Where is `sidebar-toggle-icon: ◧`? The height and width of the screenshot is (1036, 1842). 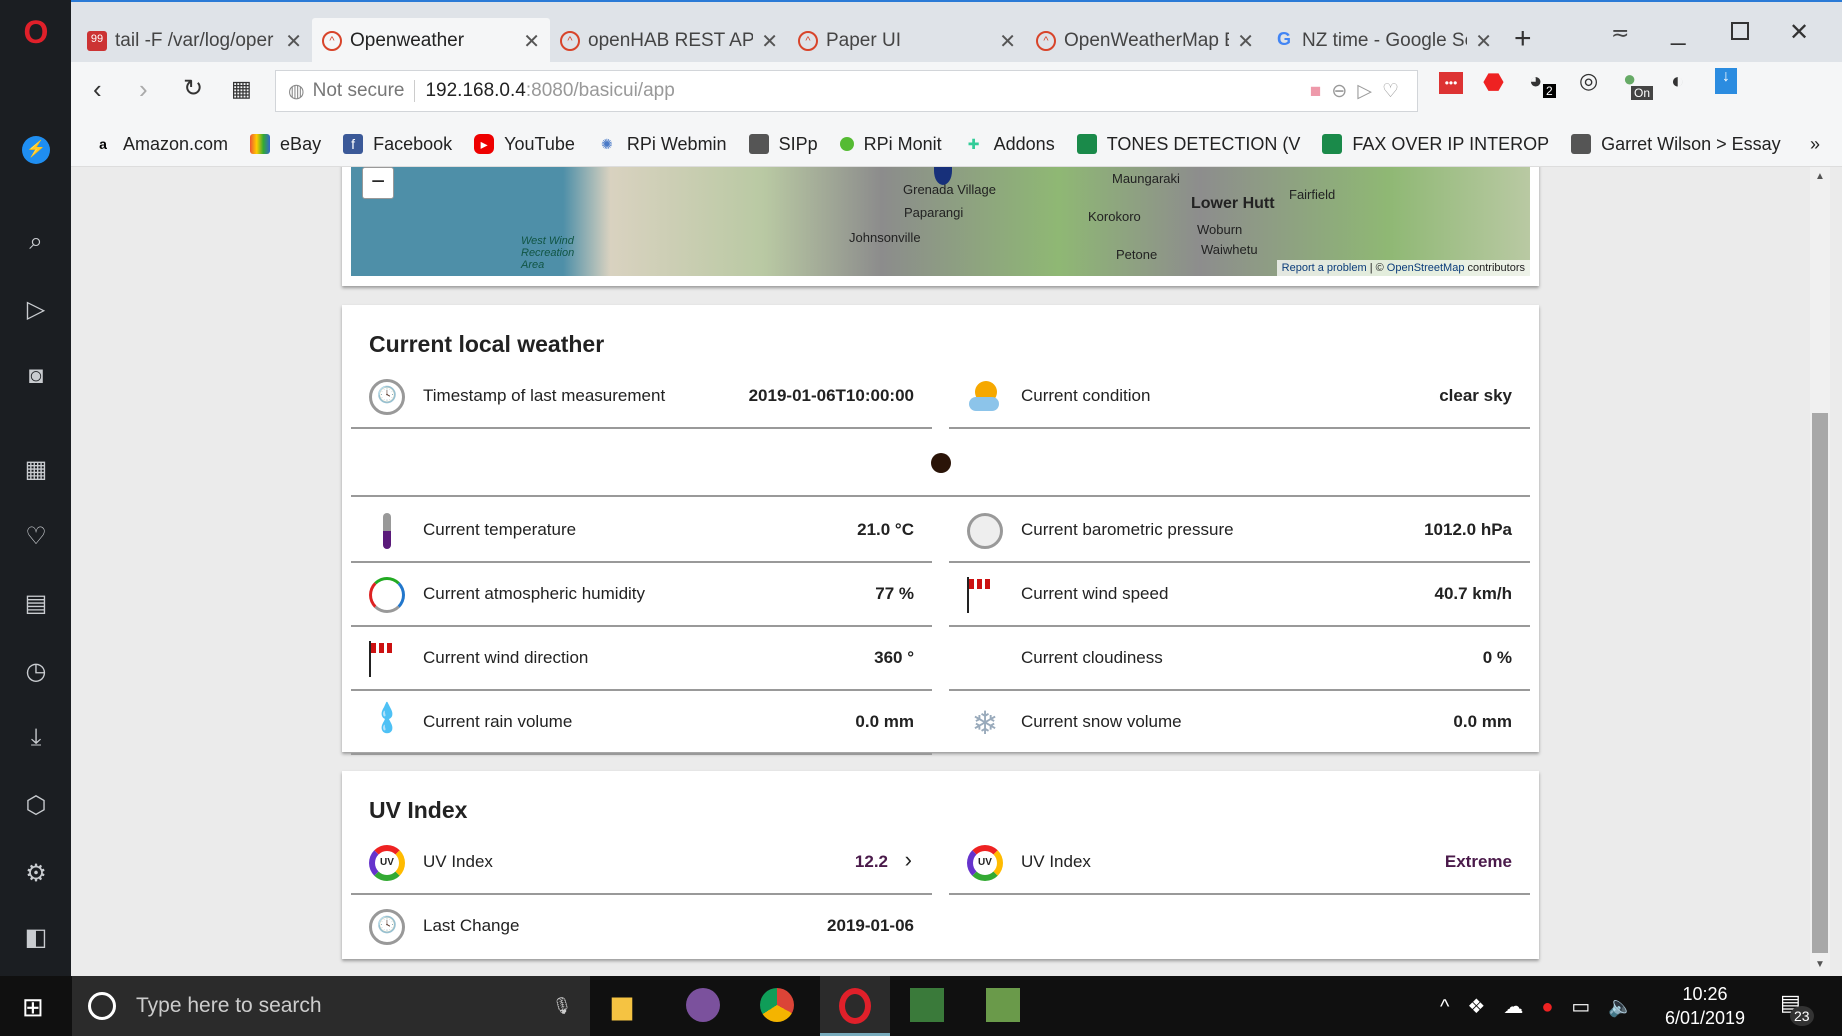
sidebar-toggle-icon: ◧ is located at coordinates (36, 938).